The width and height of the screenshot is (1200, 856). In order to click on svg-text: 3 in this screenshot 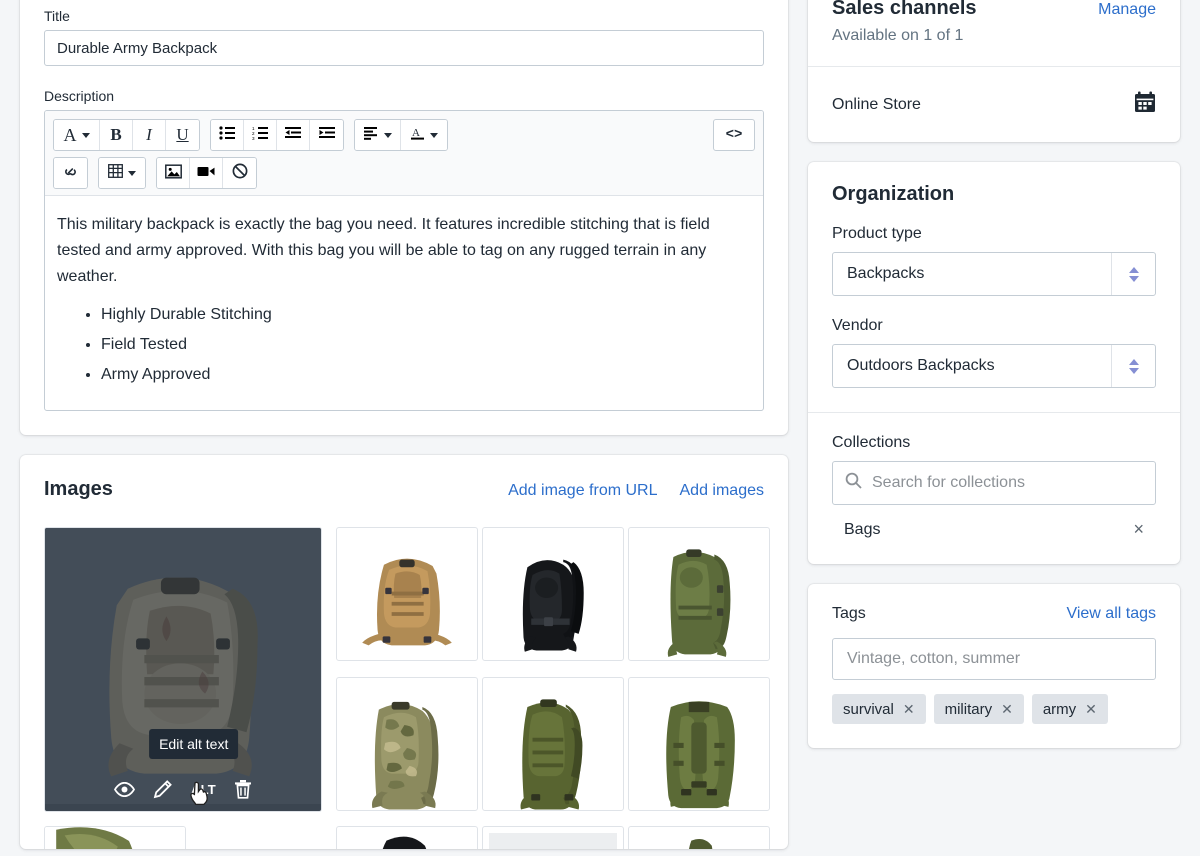, I will do `click(253, 138)`.